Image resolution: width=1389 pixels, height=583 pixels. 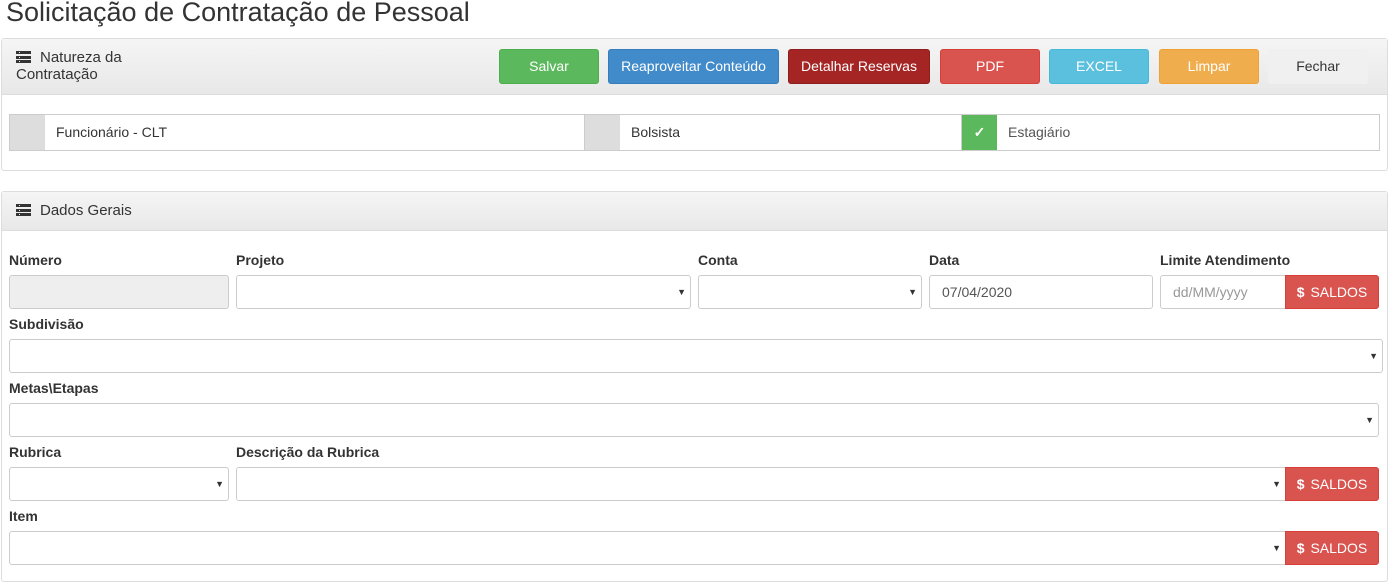 I want to click on rubrica-label: Rubrica, so click(x=35, y=452).